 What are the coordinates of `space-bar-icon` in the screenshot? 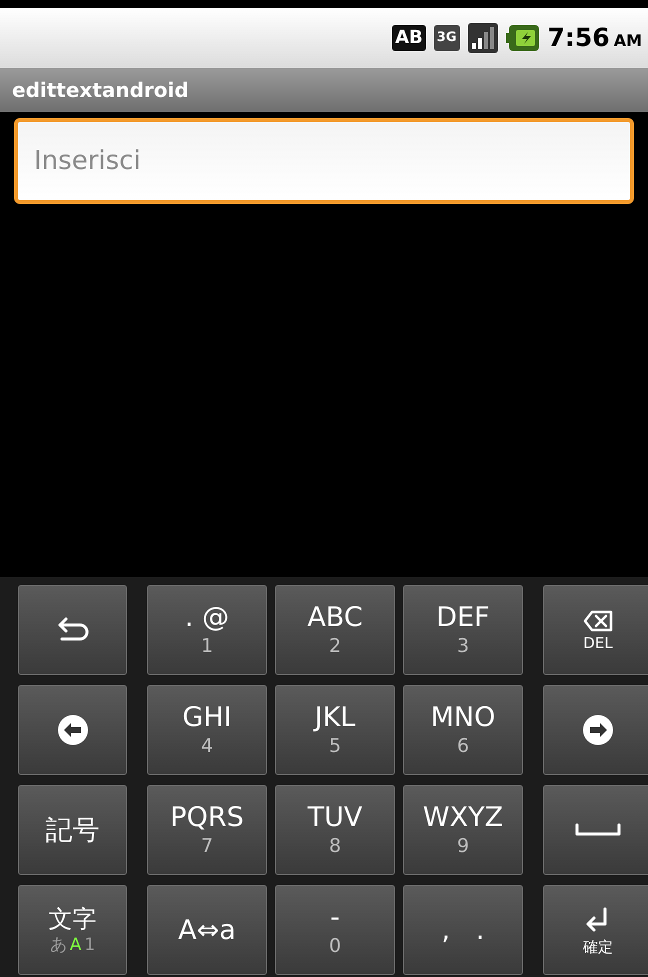 It's located at (598, 830).